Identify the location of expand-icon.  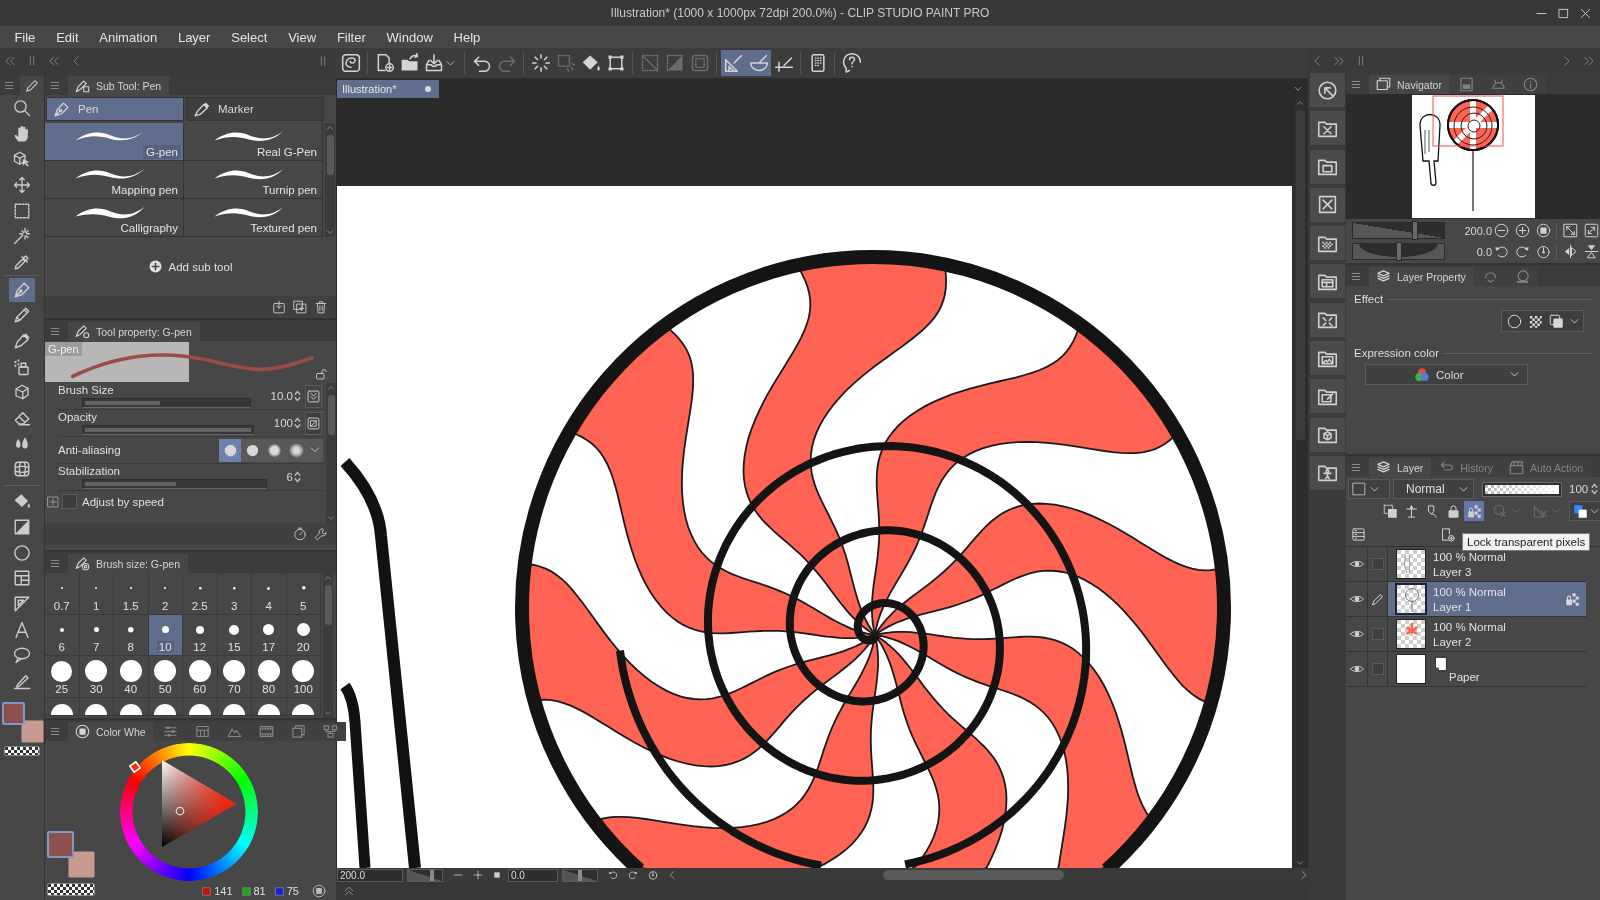
(1591, 230).